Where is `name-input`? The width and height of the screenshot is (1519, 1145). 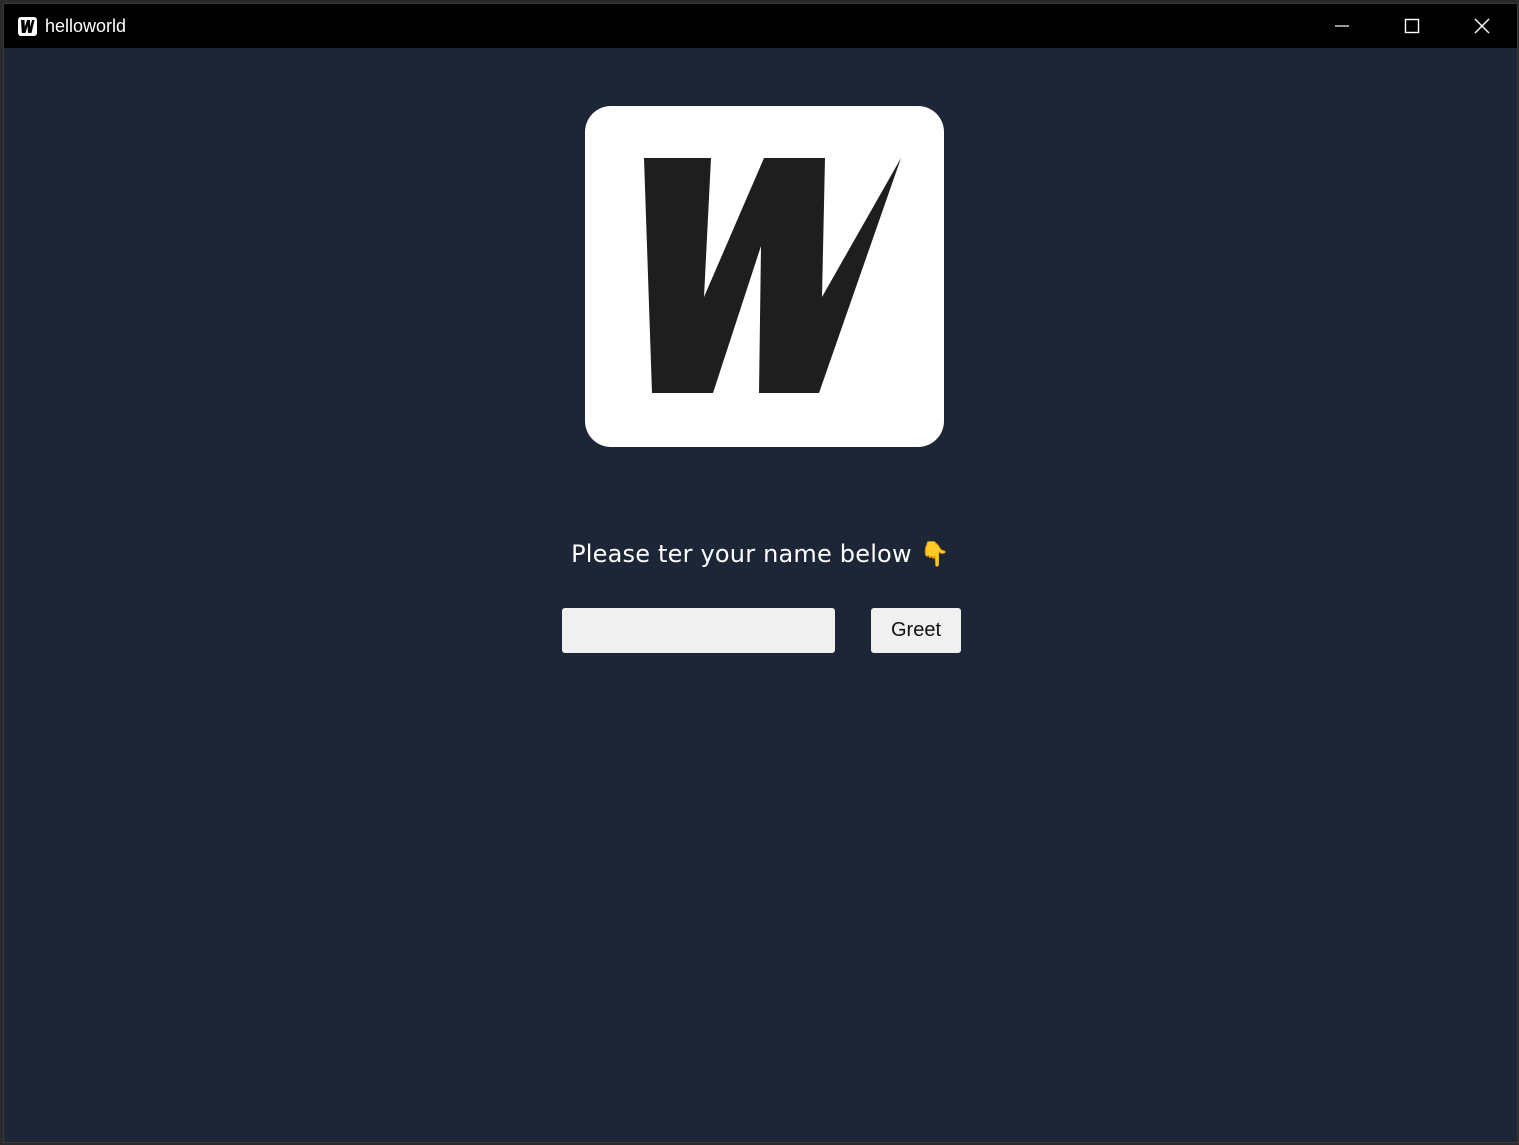
name-input is located at coordinates (698, 630).